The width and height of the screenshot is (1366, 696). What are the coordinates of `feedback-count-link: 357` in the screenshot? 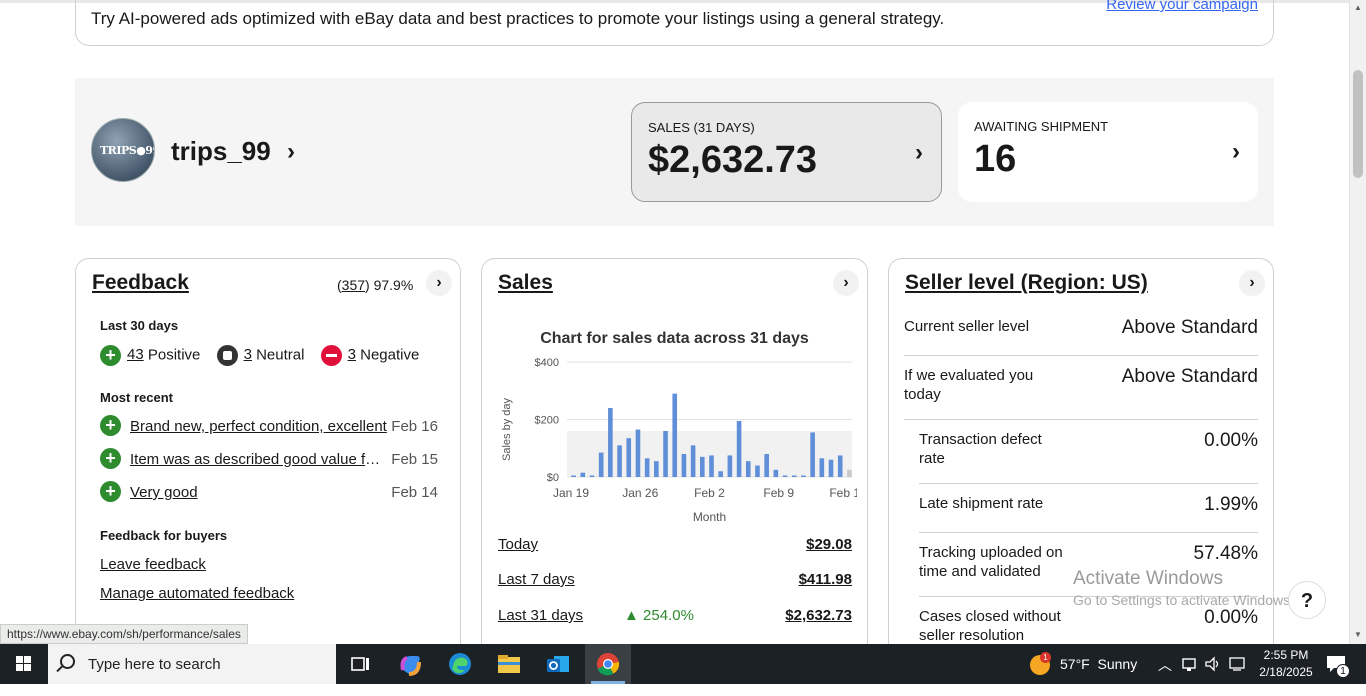 It's located at (353, 285).